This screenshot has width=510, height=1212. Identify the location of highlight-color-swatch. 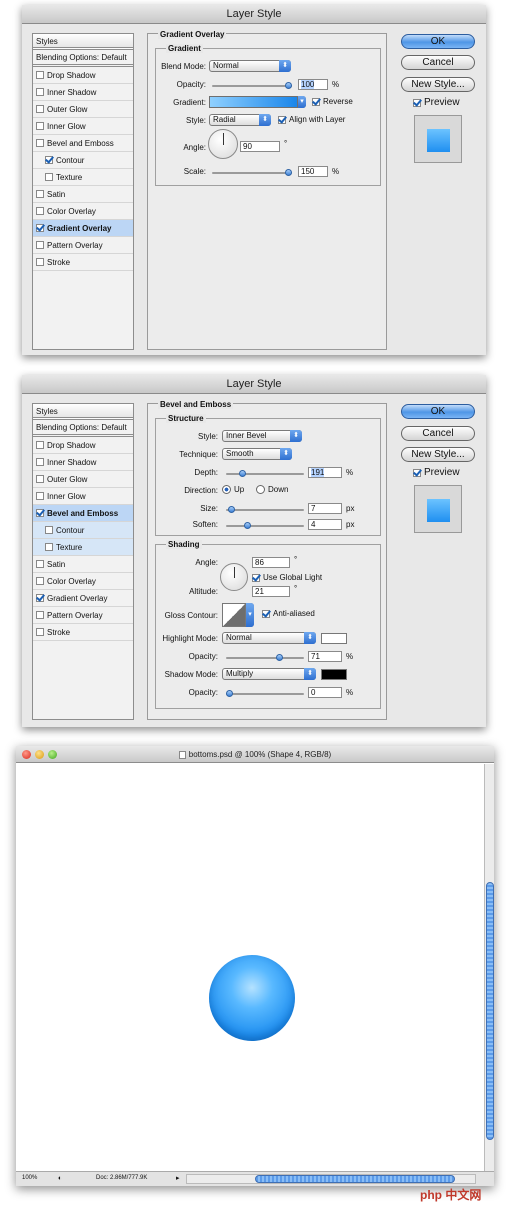
(334, 638).